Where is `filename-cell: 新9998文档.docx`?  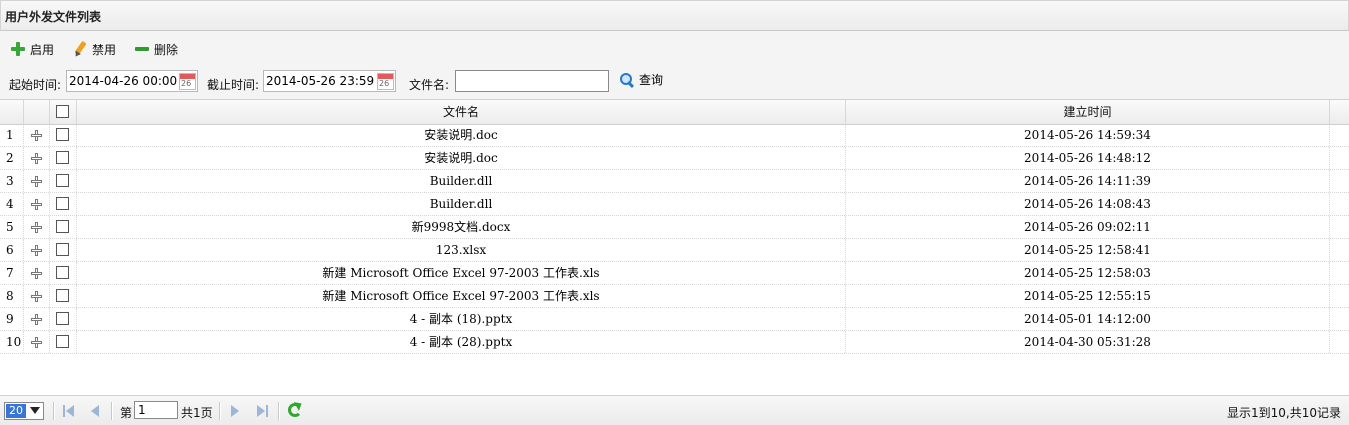 filename-cell: 新9998文档.docx is located at coordinates (461, 227).